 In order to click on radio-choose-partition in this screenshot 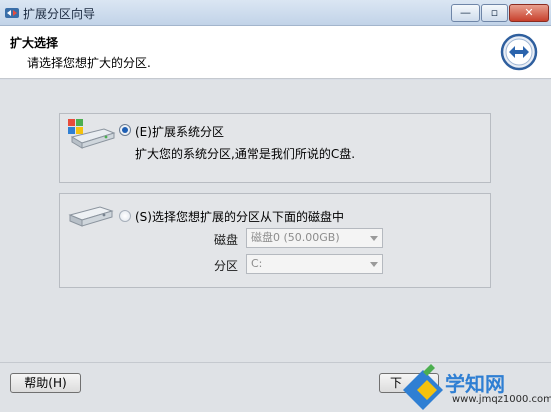, I will do `click(125, 216)`.